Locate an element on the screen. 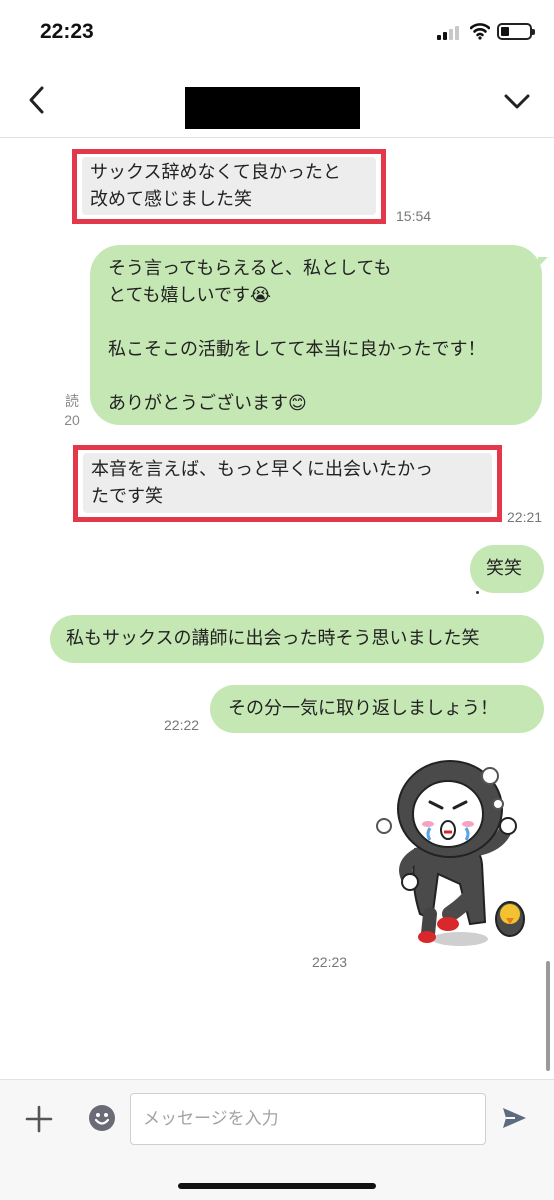 The width and height of the screenshot is (554, 1200). message-input is located at coordinates (308, 1119).